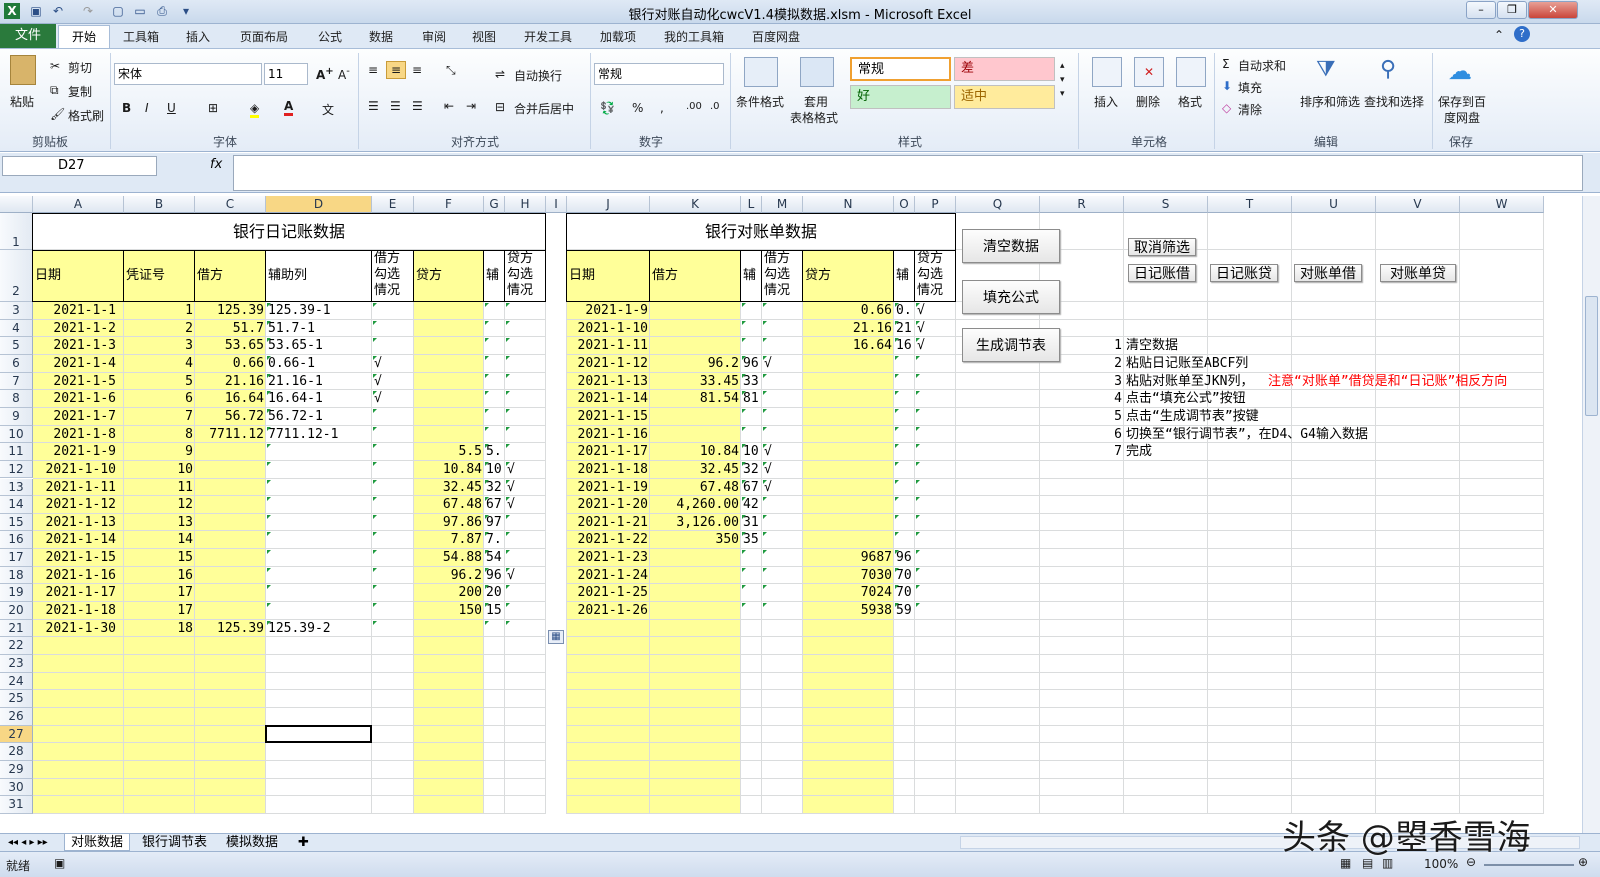 This screenshot has width=1600, height=877. I want to click on number-format-select: 常规, so click(659, 74).